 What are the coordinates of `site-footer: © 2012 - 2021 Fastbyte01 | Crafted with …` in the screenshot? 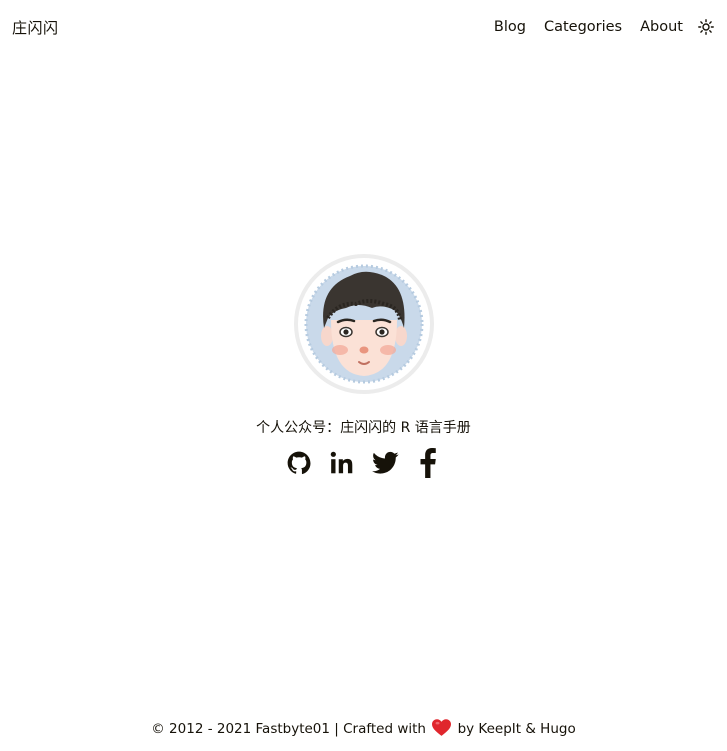 It's located at (363, 729).